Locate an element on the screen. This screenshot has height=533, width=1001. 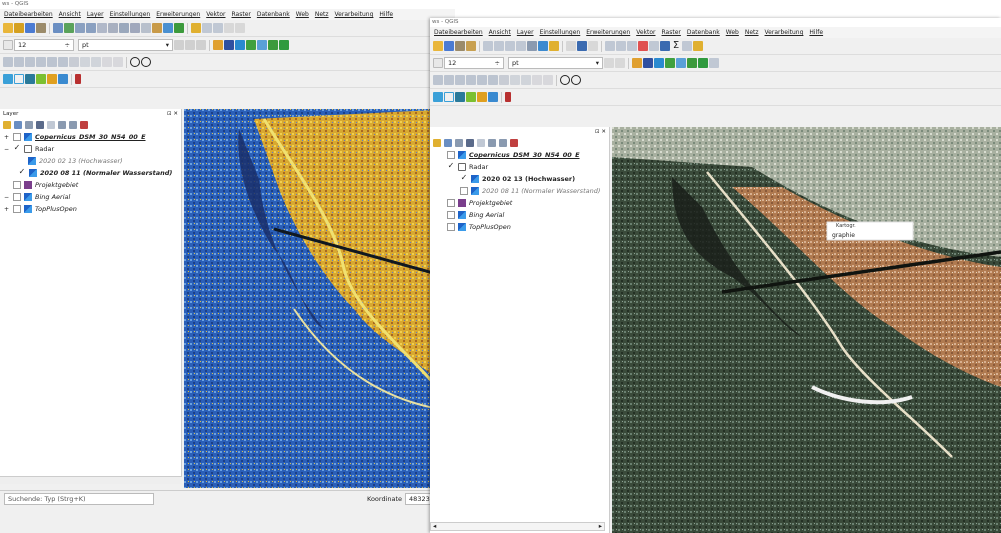
python-icon is located at coordinates (703, 63).